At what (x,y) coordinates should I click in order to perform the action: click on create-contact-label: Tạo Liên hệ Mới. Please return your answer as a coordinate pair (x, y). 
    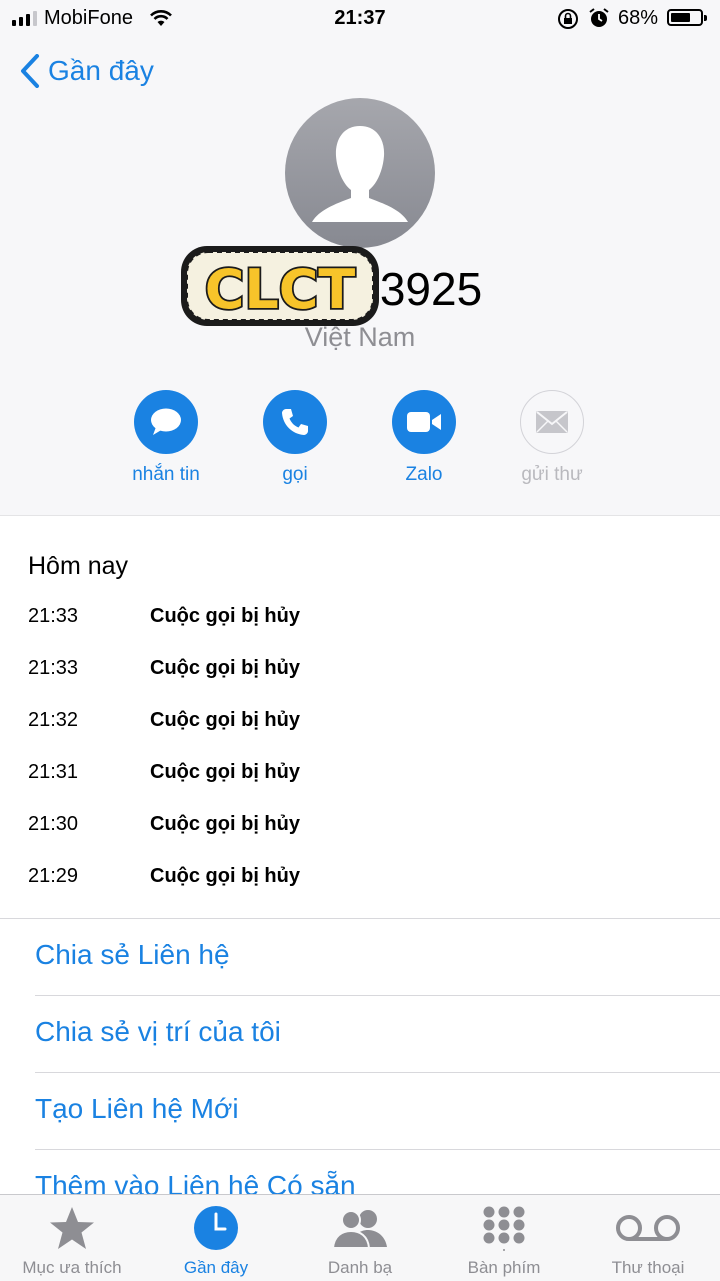
    Looking at the image, I should click on (137, 1108).